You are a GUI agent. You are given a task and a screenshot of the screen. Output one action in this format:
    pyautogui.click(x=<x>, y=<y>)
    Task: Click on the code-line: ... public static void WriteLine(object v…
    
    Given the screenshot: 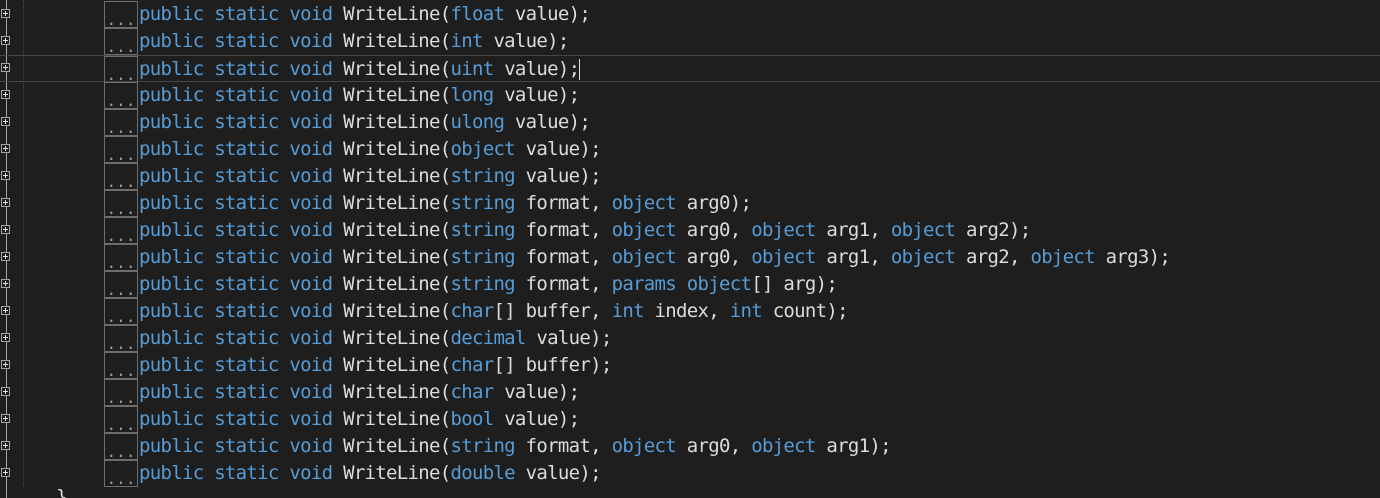 What is the action you would take?
    pyautogui.click(x=690, y=149)
    